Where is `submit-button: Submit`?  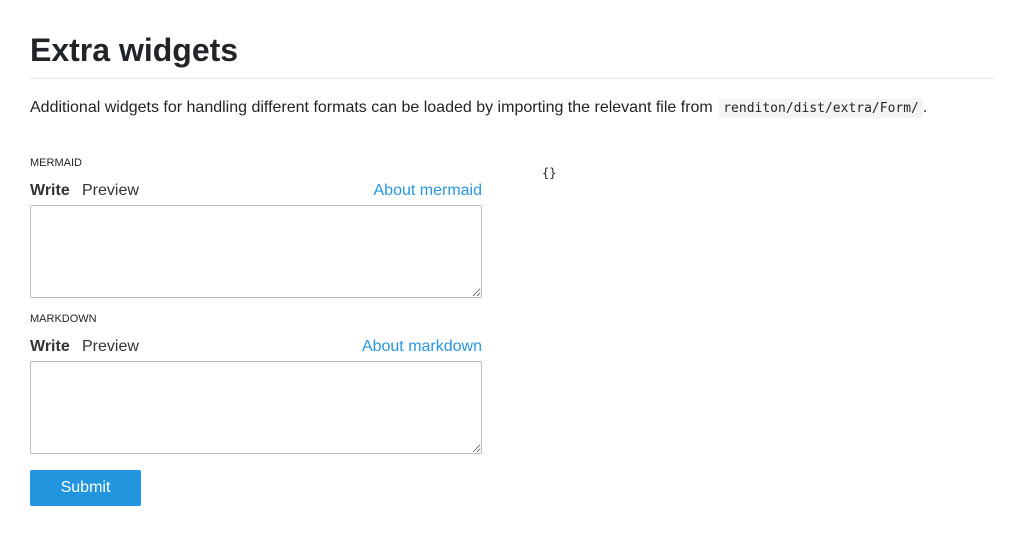 submit-button: Submit is located at coordinates (85, 488).